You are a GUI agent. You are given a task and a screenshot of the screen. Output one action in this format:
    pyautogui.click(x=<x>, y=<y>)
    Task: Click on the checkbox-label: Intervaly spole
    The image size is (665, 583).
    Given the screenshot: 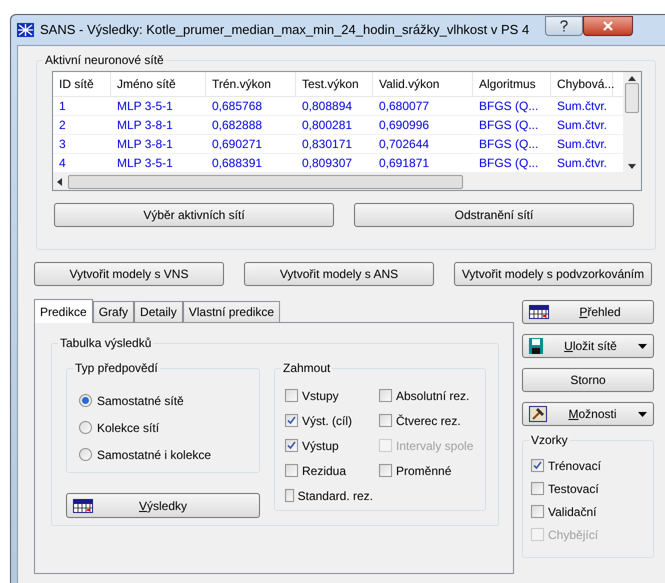 What is the action you would take?
    pyautogui.click(x=435, y=446)
    